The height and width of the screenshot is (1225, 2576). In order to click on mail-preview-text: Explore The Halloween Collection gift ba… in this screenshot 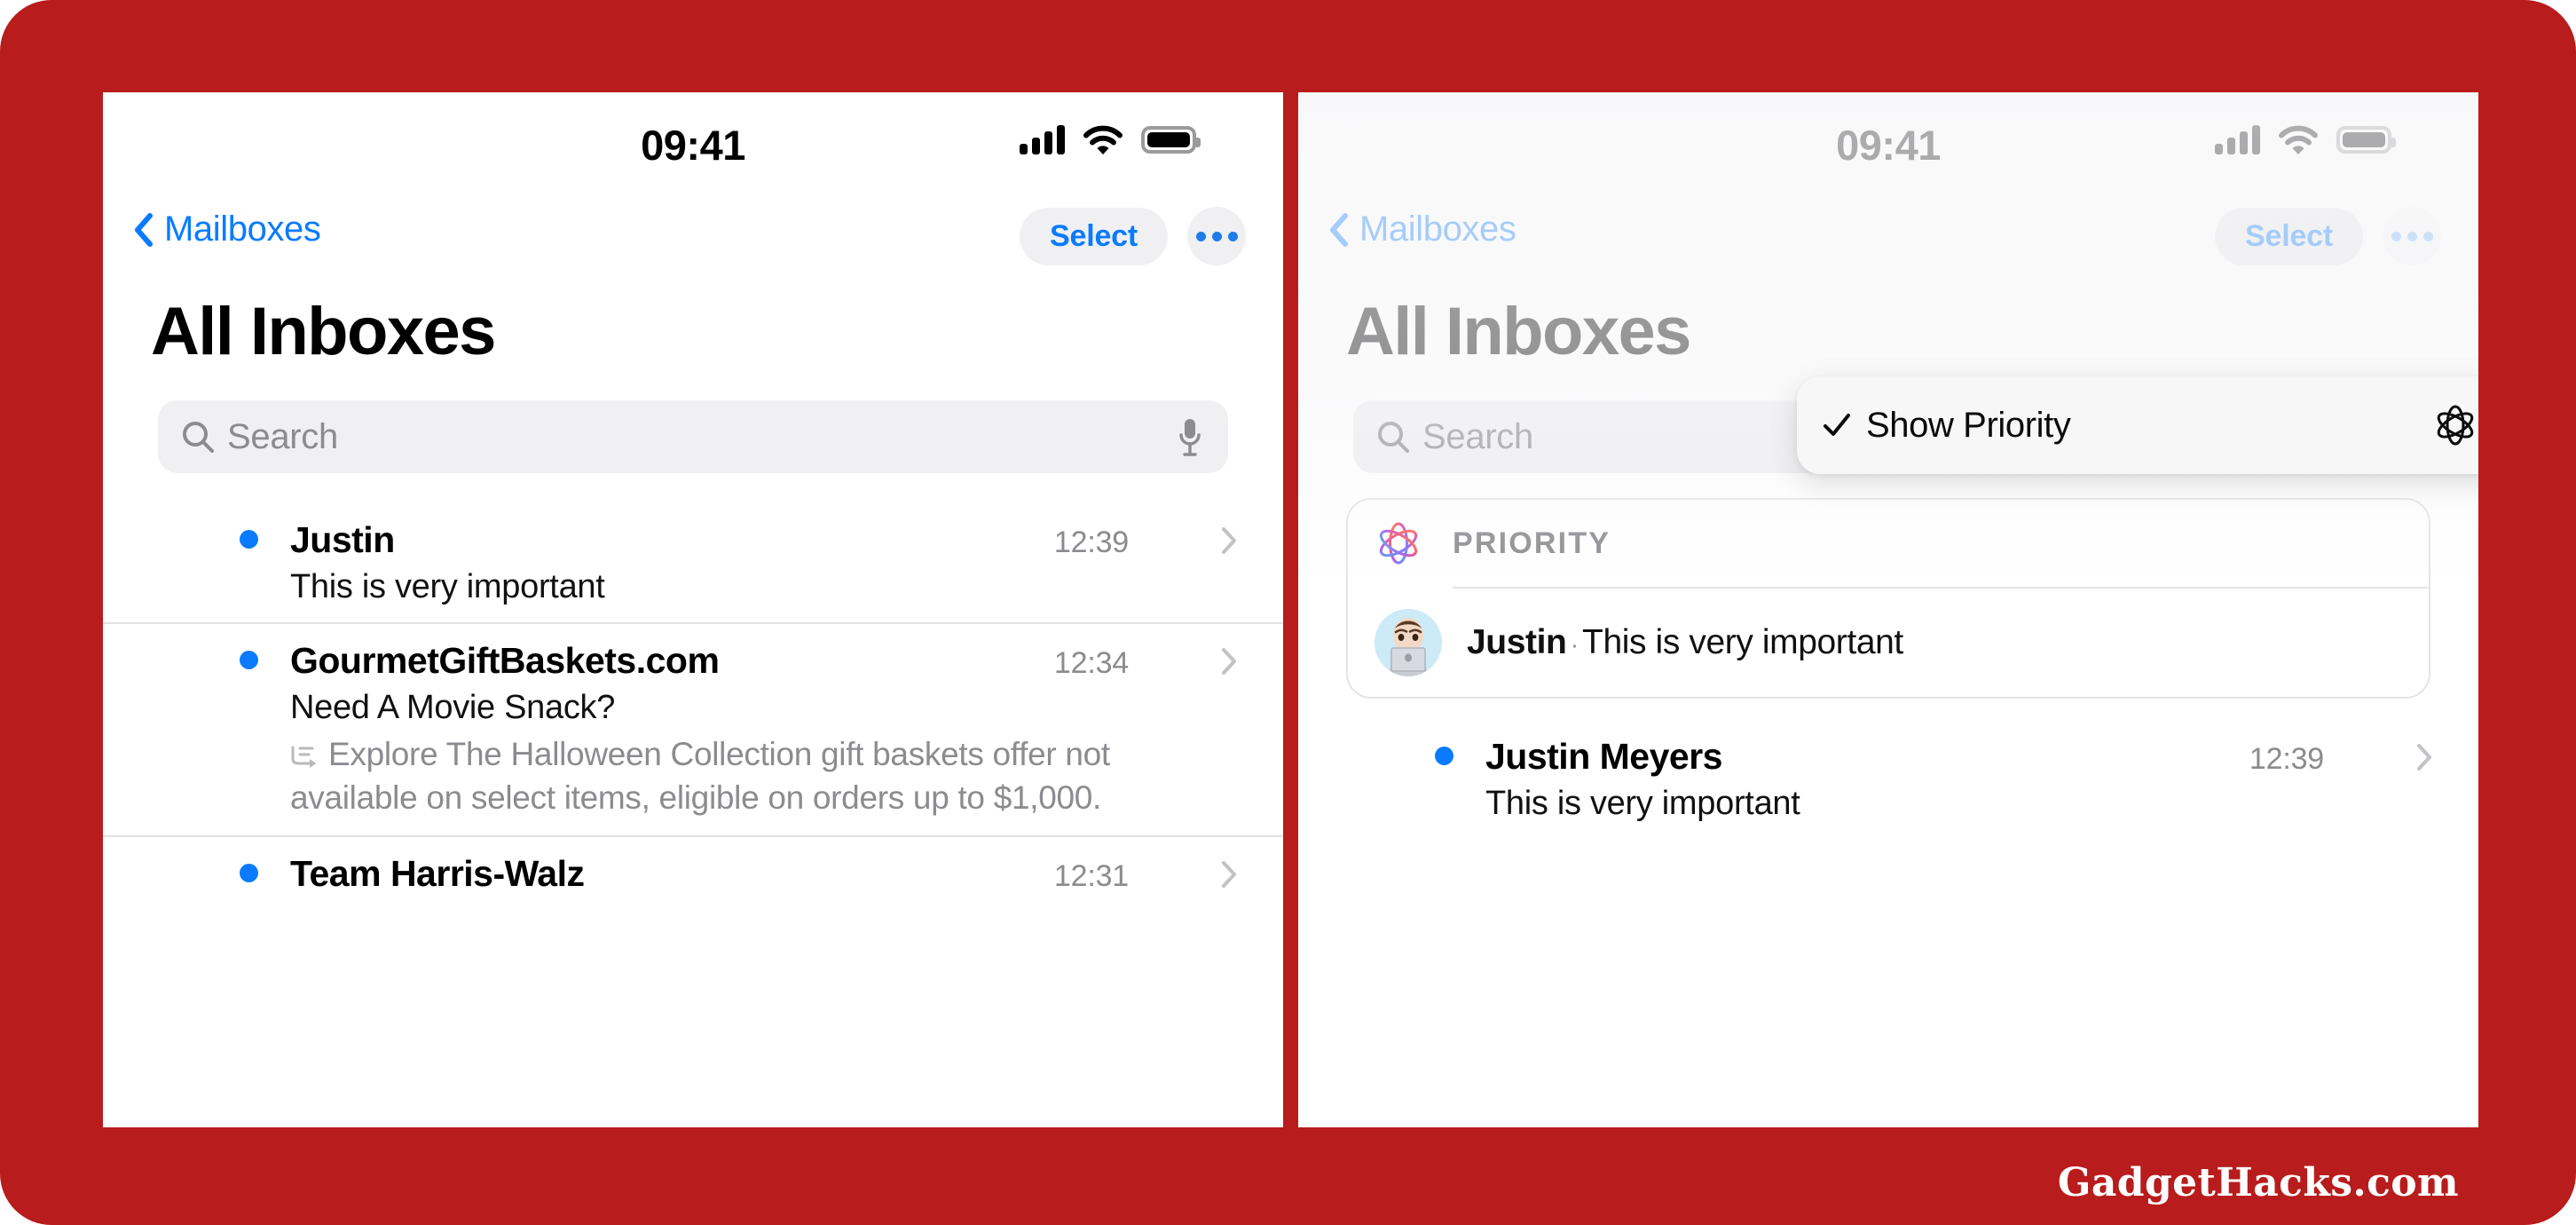, I will do `click(700, 776)`.